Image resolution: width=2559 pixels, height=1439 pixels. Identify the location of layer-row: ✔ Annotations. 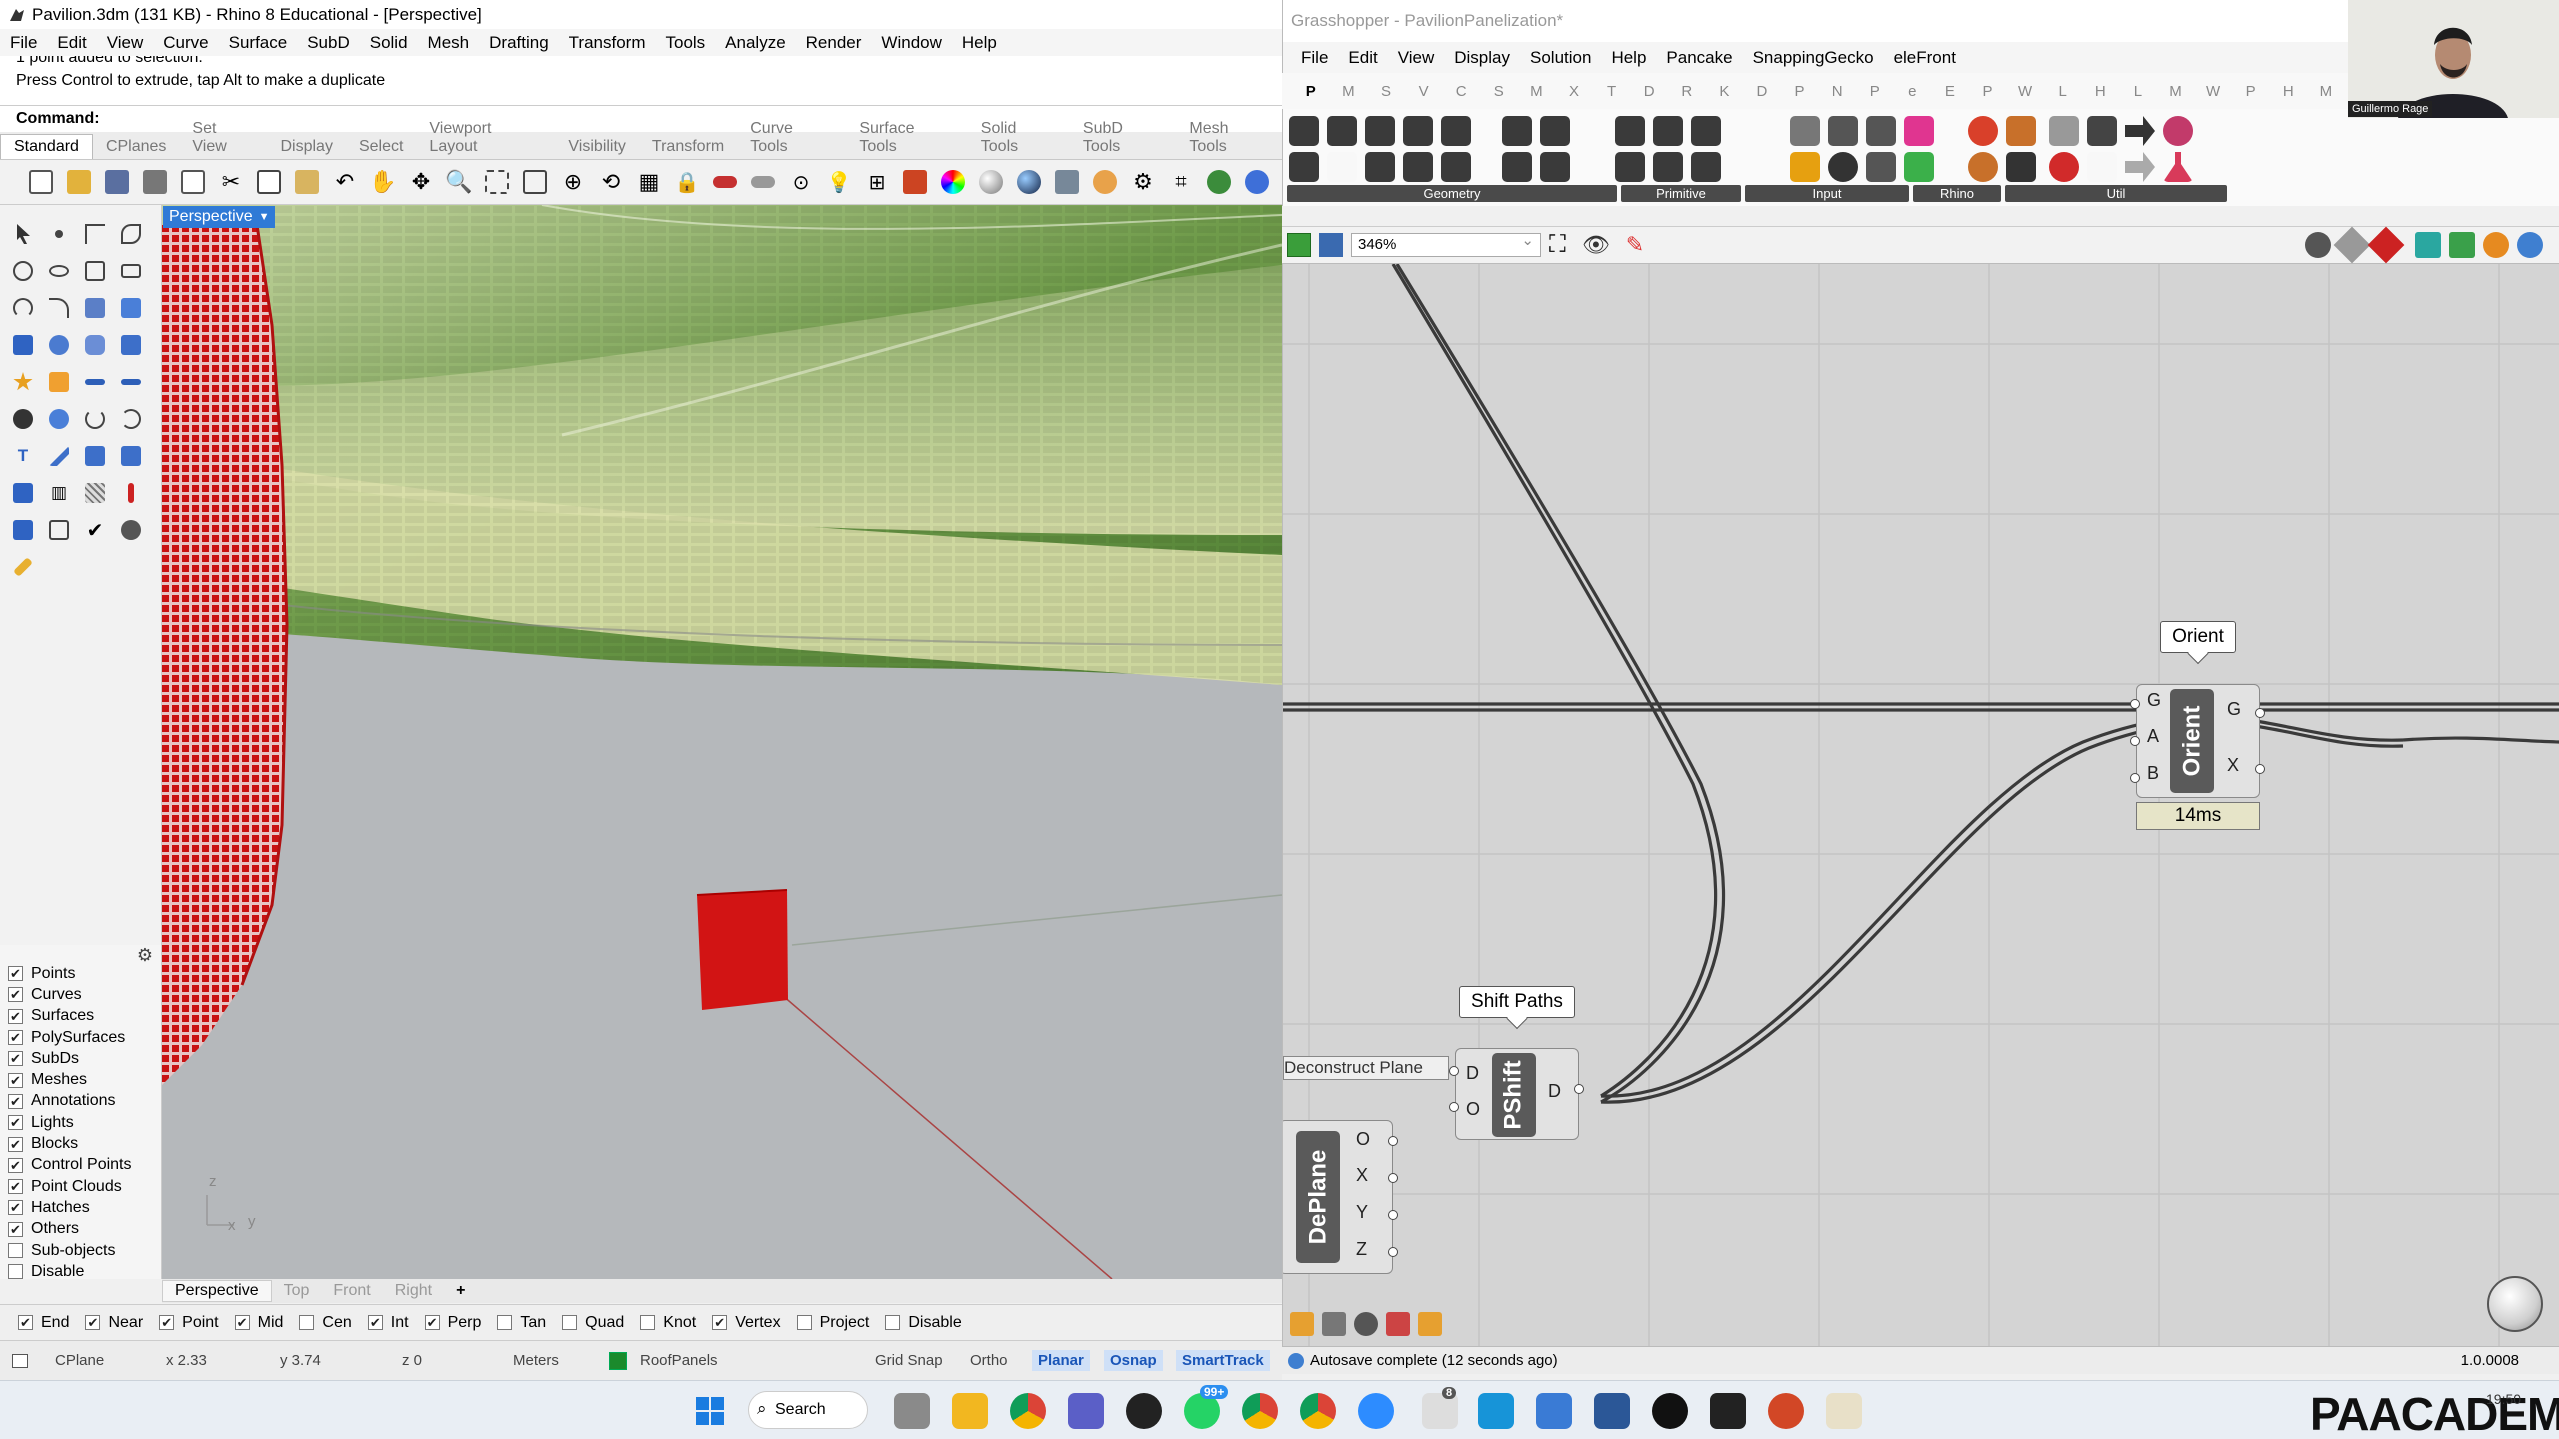
(80, 1101).